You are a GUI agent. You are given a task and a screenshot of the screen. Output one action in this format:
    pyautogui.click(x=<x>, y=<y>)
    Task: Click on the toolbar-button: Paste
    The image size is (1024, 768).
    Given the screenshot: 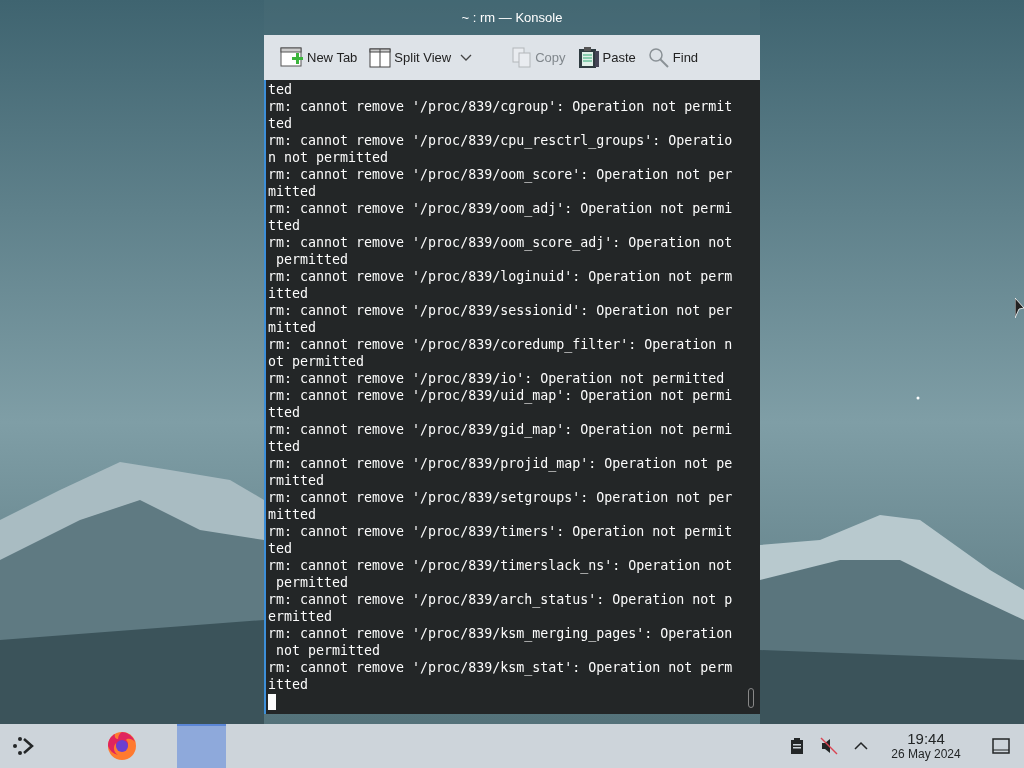 What is the action you would take?
    pyautogui.click(x=606, y=57)
    